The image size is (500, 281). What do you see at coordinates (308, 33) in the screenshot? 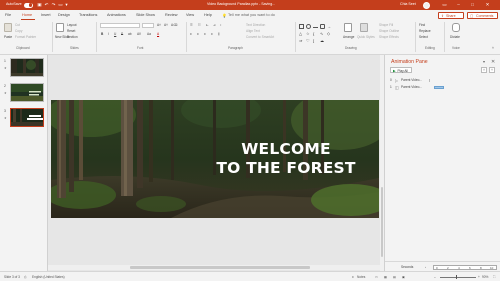
I see `shape-star-icon: ☆` at bounding box center [308, 33].